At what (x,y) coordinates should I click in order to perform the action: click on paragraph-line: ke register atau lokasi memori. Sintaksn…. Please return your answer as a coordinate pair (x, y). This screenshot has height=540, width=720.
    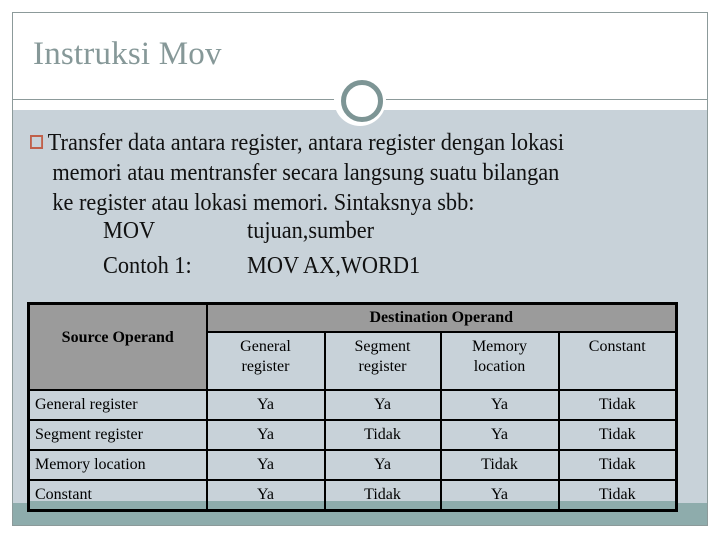
    Looking at the image, I should click on (263, 203).